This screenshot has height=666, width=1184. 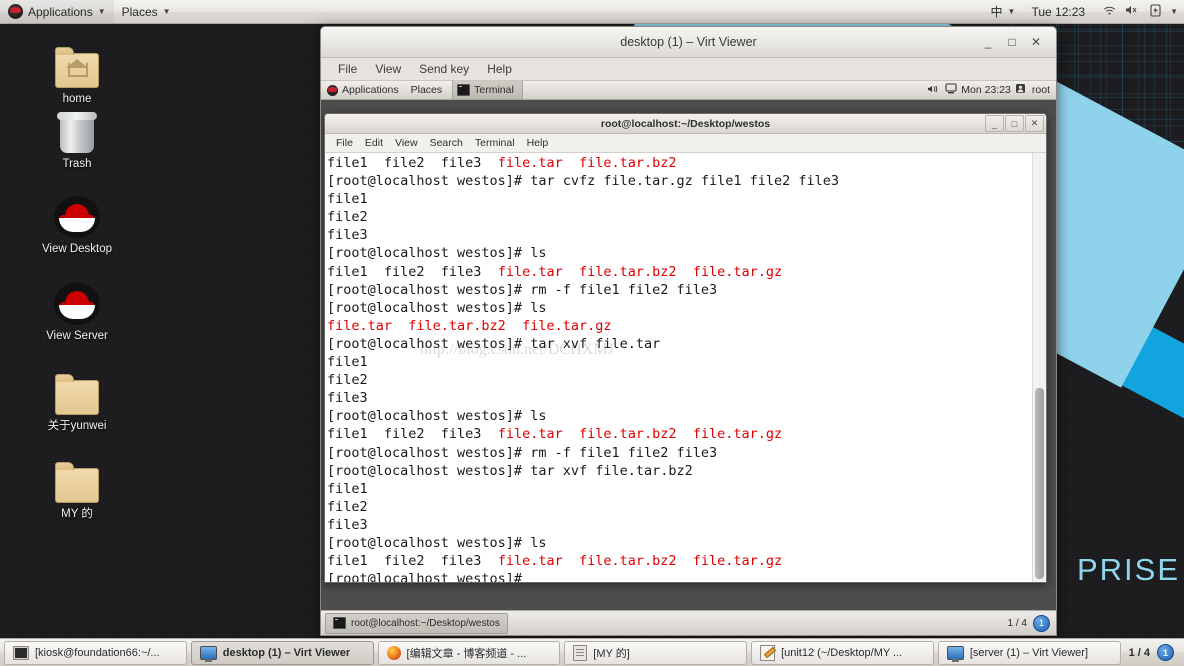 What do you see at coordinates (57, 11) in the screenshot?
I see `host-applications-menu: Applications ▼` at bounding box center [57, 11].